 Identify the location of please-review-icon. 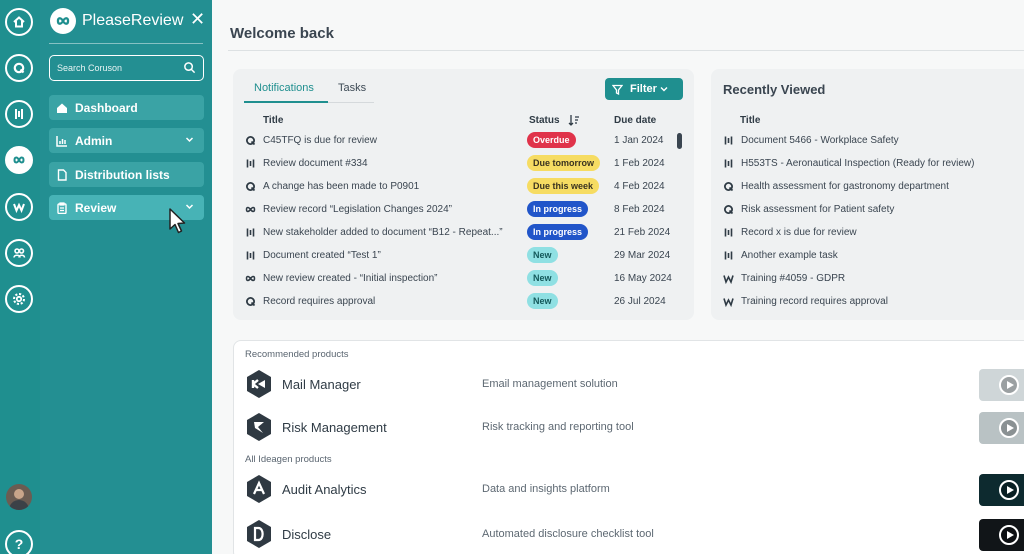
(19, 160).